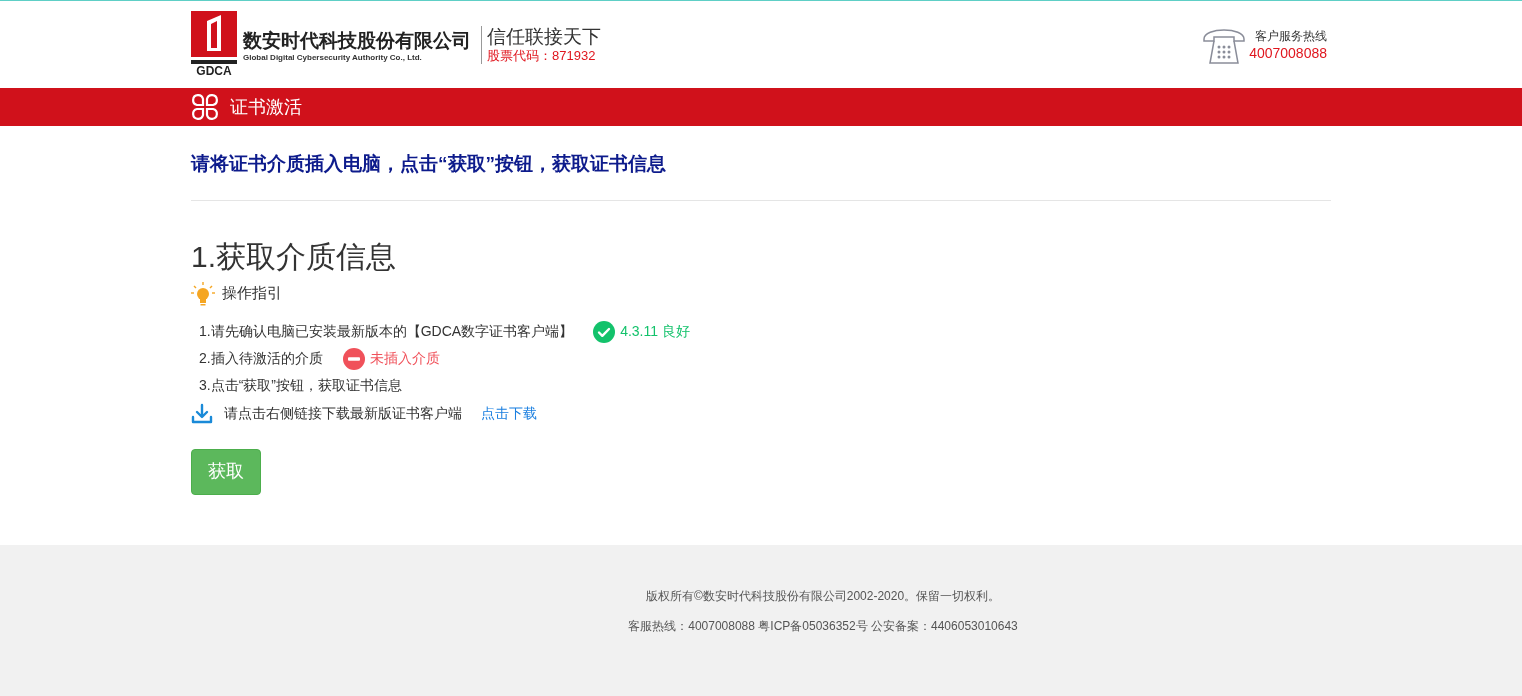 The height and width of the screenshot is (696, 1522). Describe the element at coordinates (544, 37) in the screenshot. I see `slogan: 信任联接天下` at that location.